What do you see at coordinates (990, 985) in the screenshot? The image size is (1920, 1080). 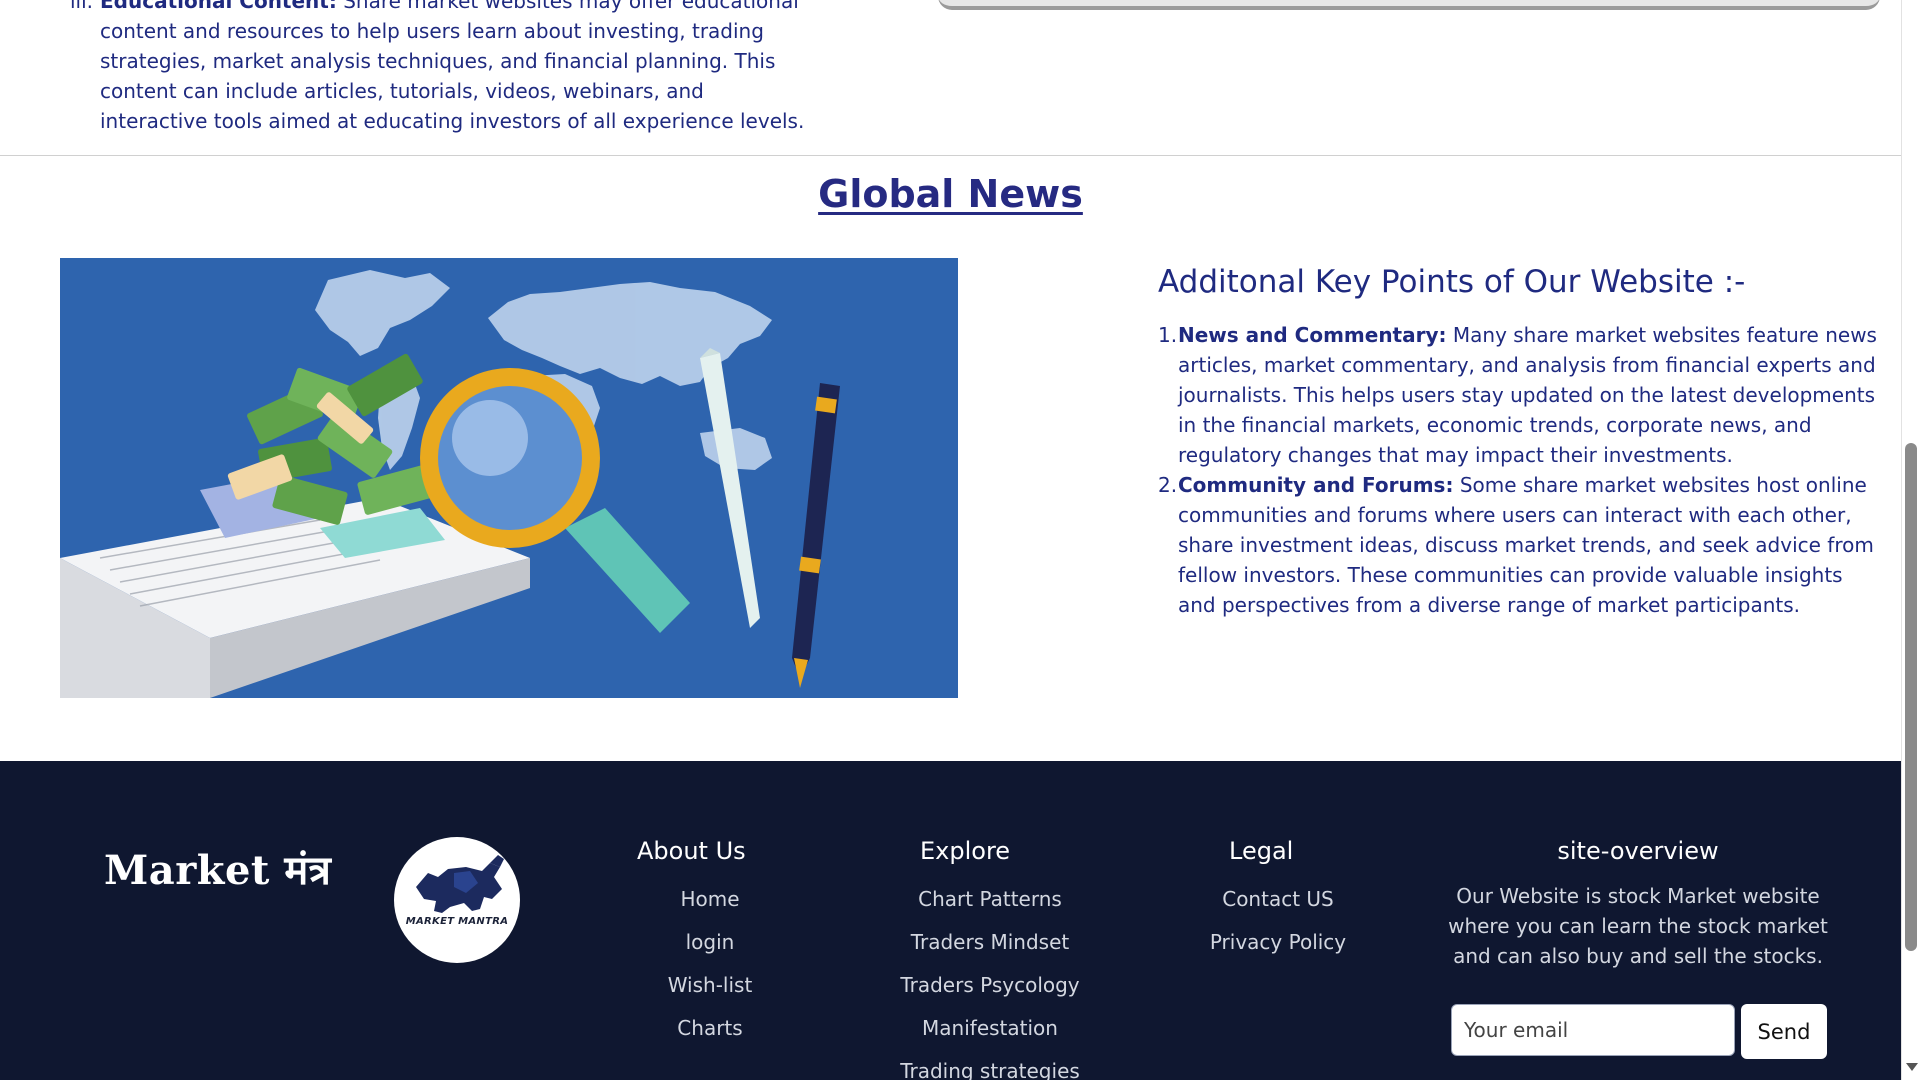 I see `footer-link-traders-psycology: Traders Psycology` at bounding box center [990, 985].